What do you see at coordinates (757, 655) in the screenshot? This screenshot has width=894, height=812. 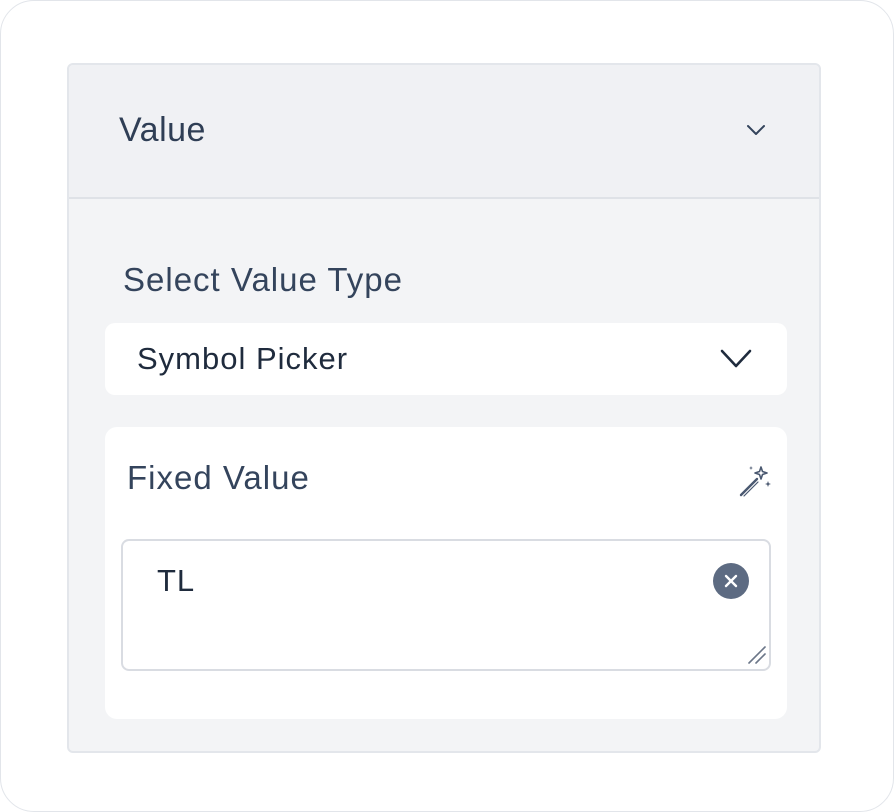 I see `resize-handle-icon` at bounding box center [757, 655].